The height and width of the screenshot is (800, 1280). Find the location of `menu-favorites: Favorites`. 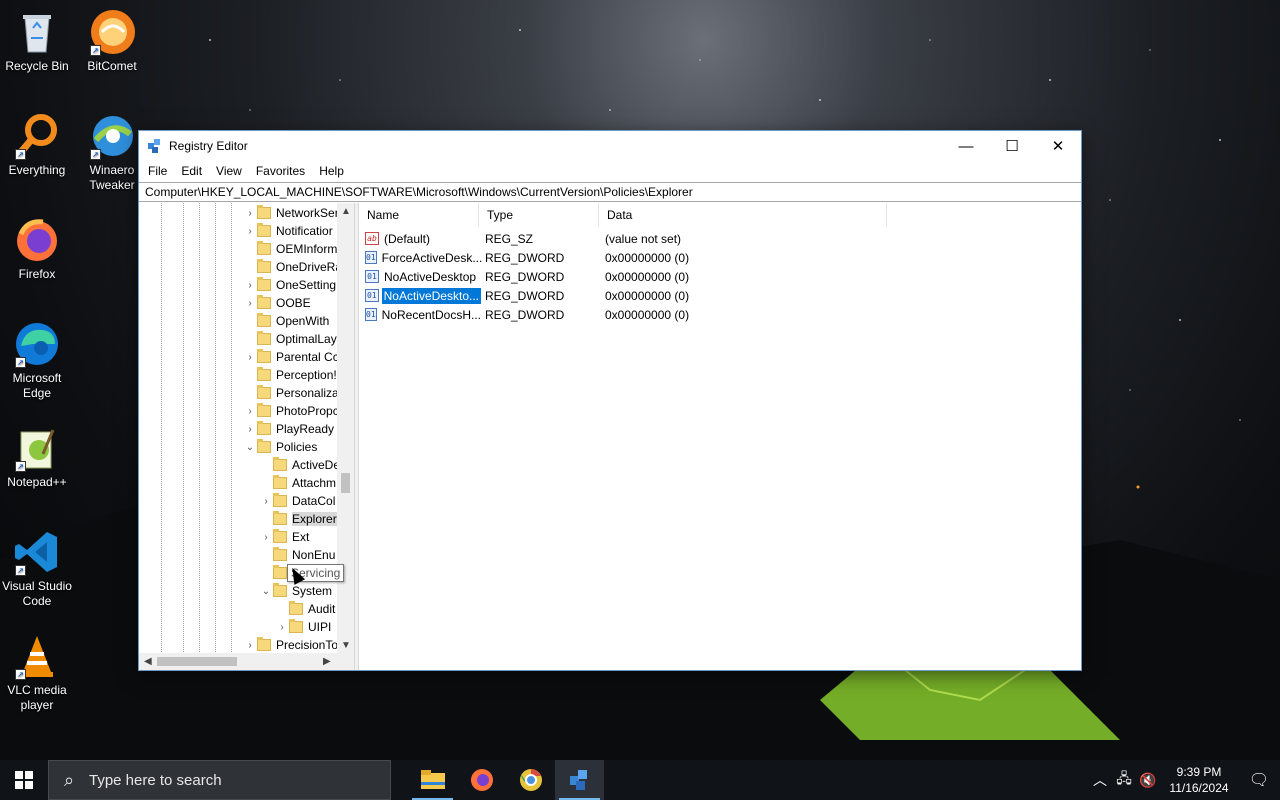

menu-favorites: Favorites is located at coordinates (280, 171).